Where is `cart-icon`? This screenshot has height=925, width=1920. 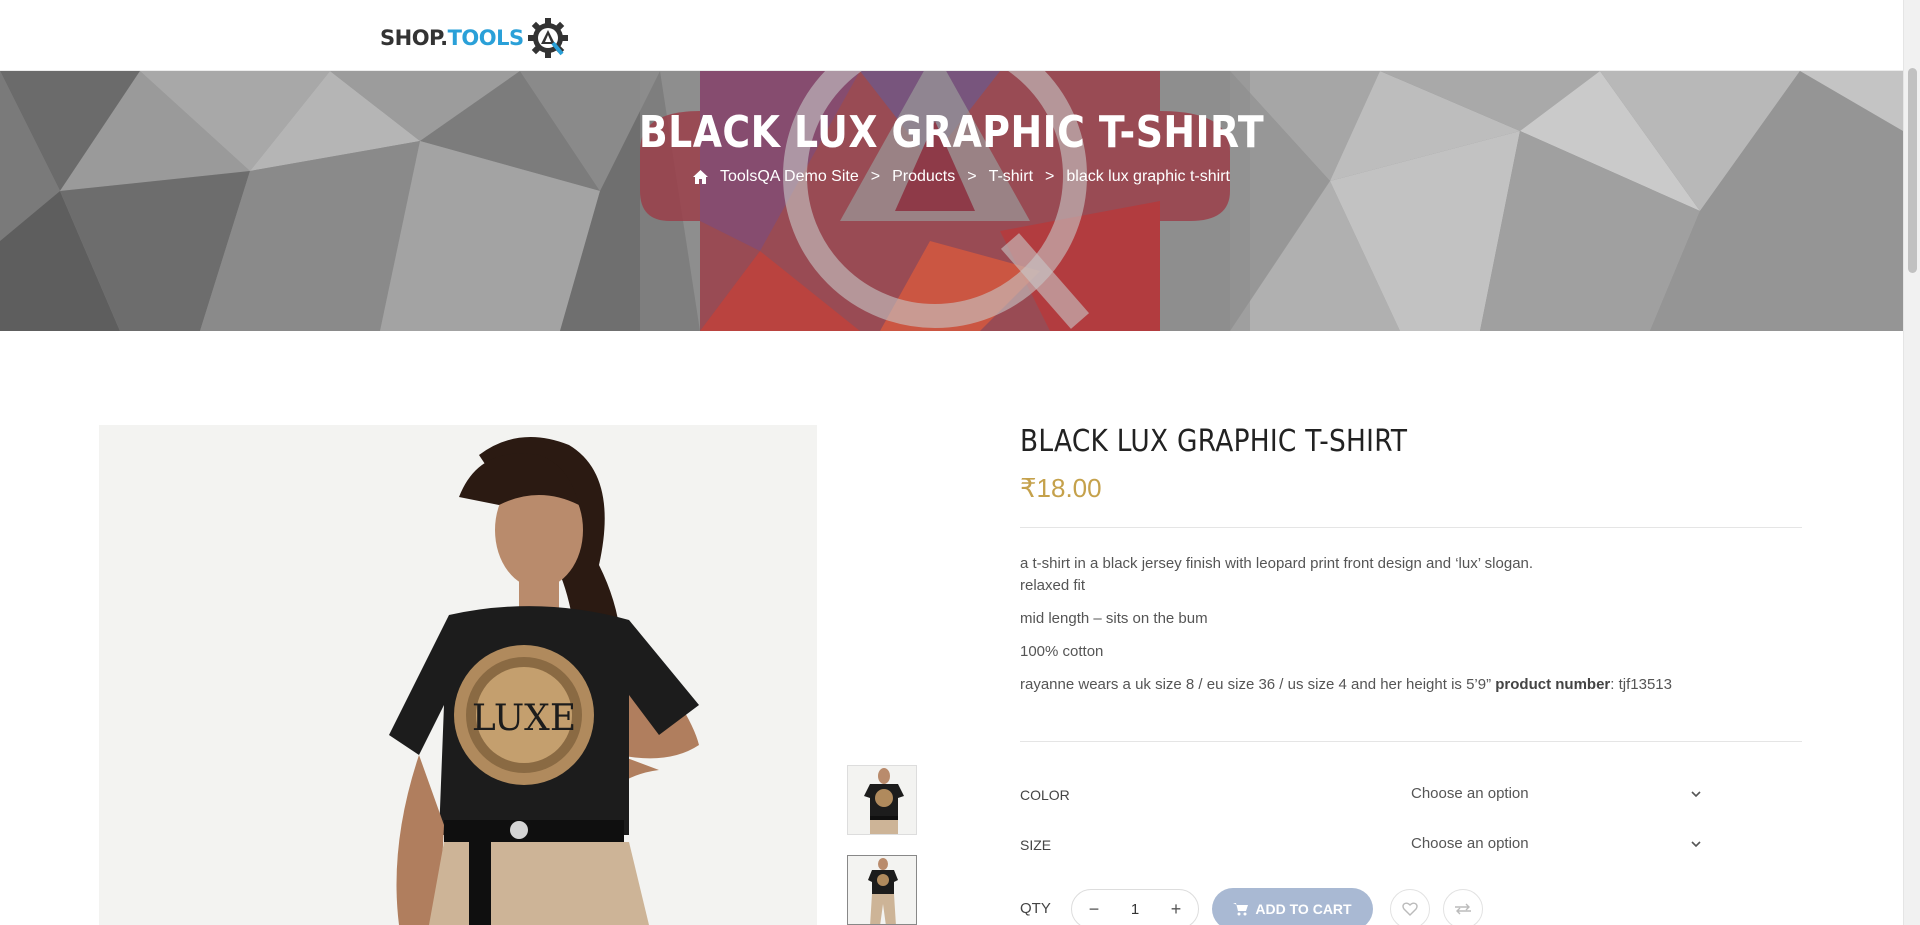
cart-icon is located at coordinates (1241, 909).